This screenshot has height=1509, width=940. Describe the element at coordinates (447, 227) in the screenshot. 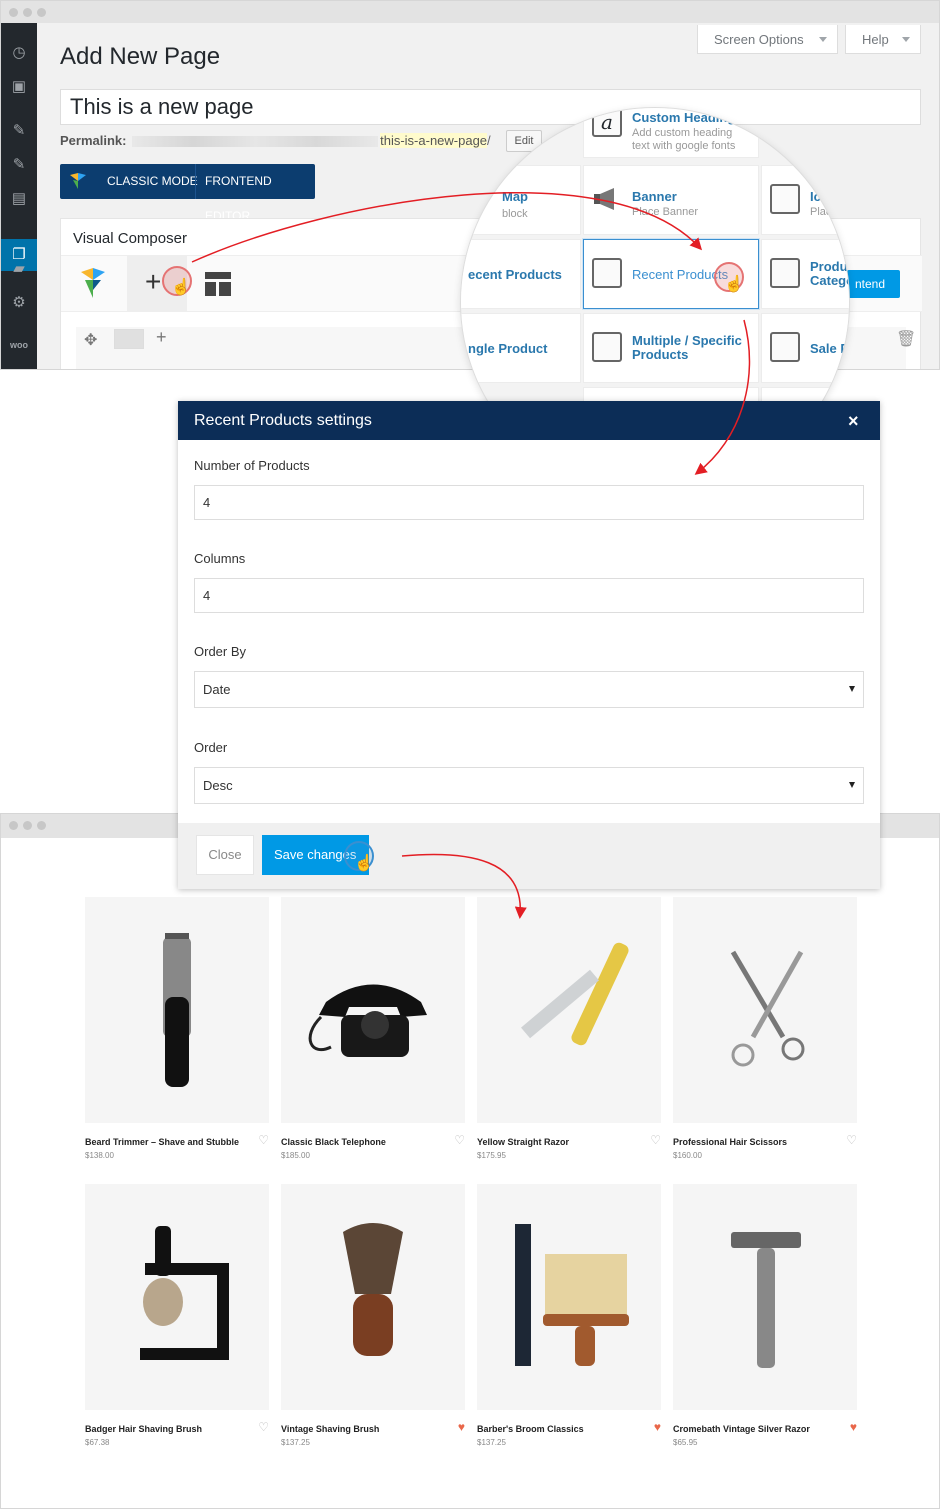

I see `arrow-to-element-picker` at that location.